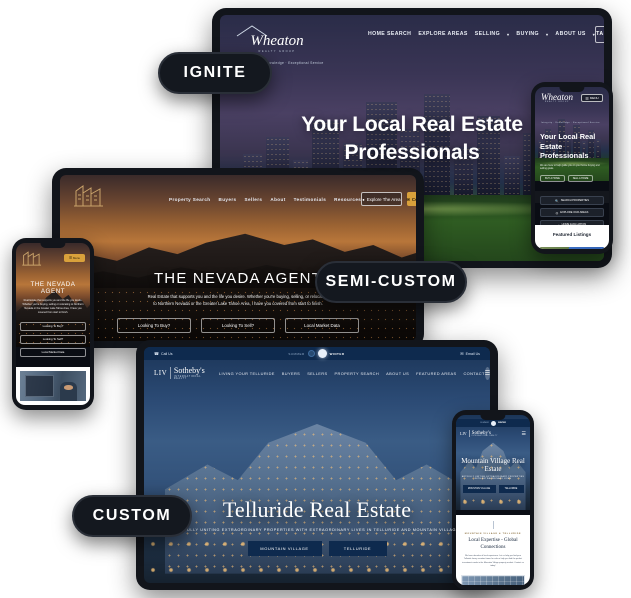 Image resolution: width=631 pixels, height=598 pixels. Describe the element at coordinates (189, 370) in the screenshot. I see `sothebys-name: Sotheby's` at that location.